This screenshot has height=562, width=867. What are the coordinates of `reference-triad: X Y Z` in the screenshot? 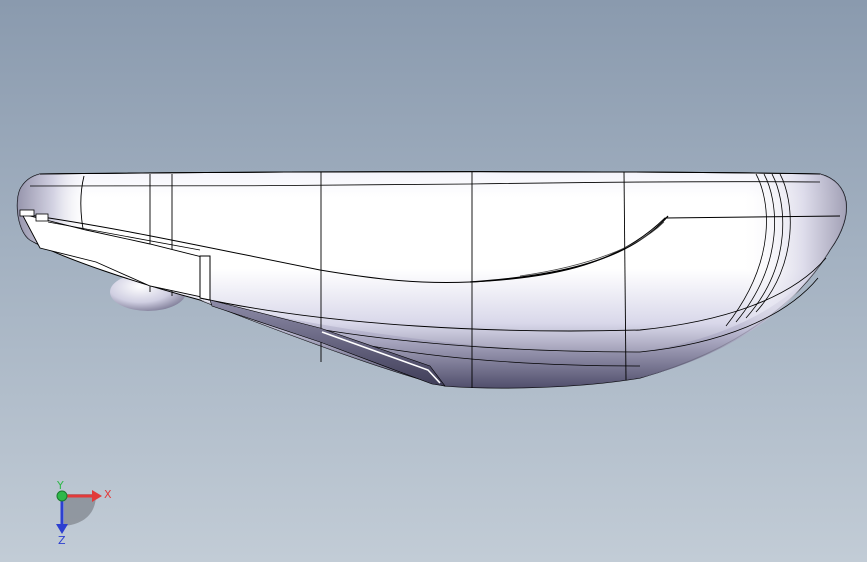 It's located at (84, 513).